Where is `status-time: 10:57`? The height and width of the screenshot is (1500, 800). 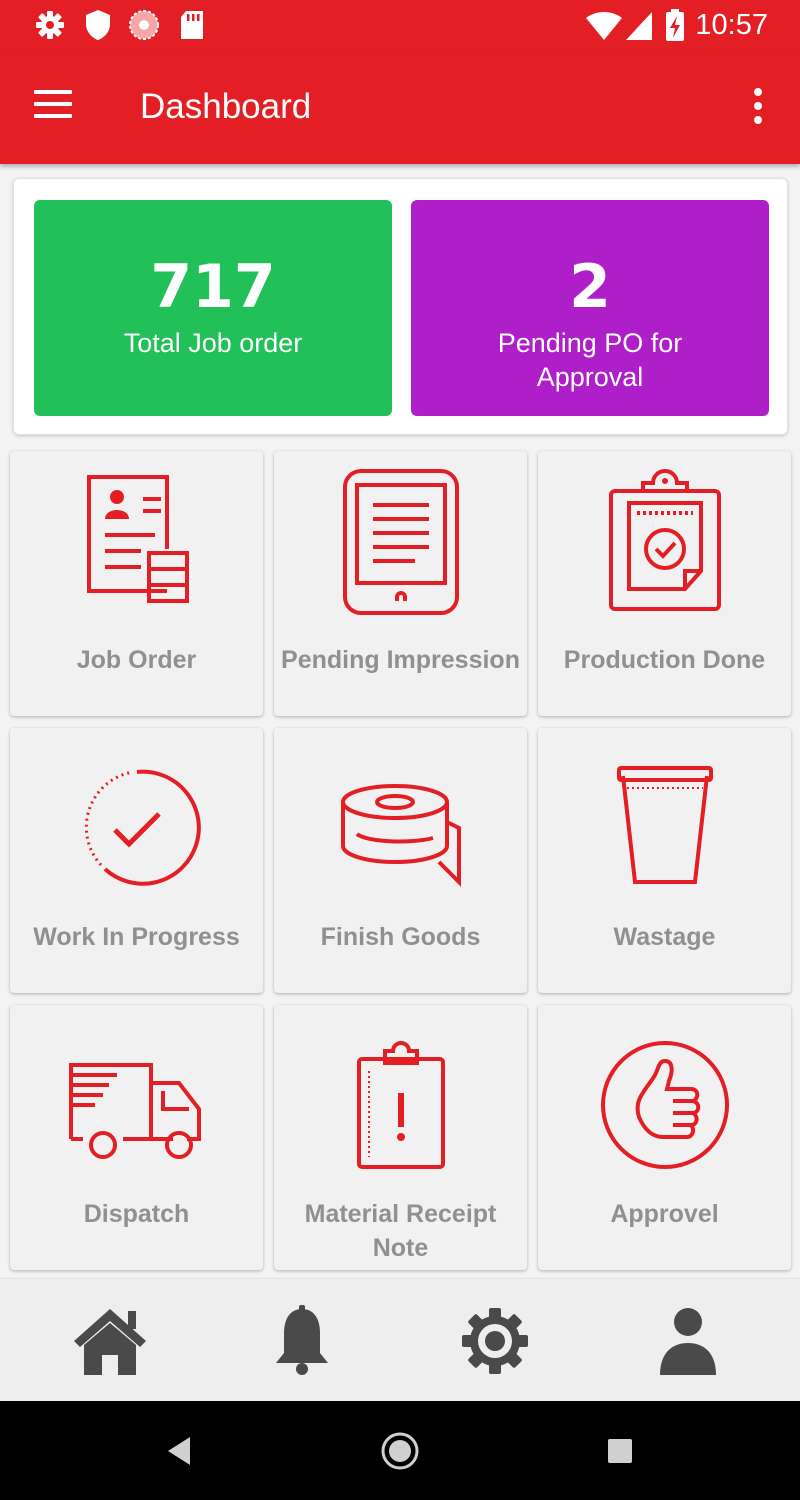 status-time: 10:57 is located at coordinates (731, 25).